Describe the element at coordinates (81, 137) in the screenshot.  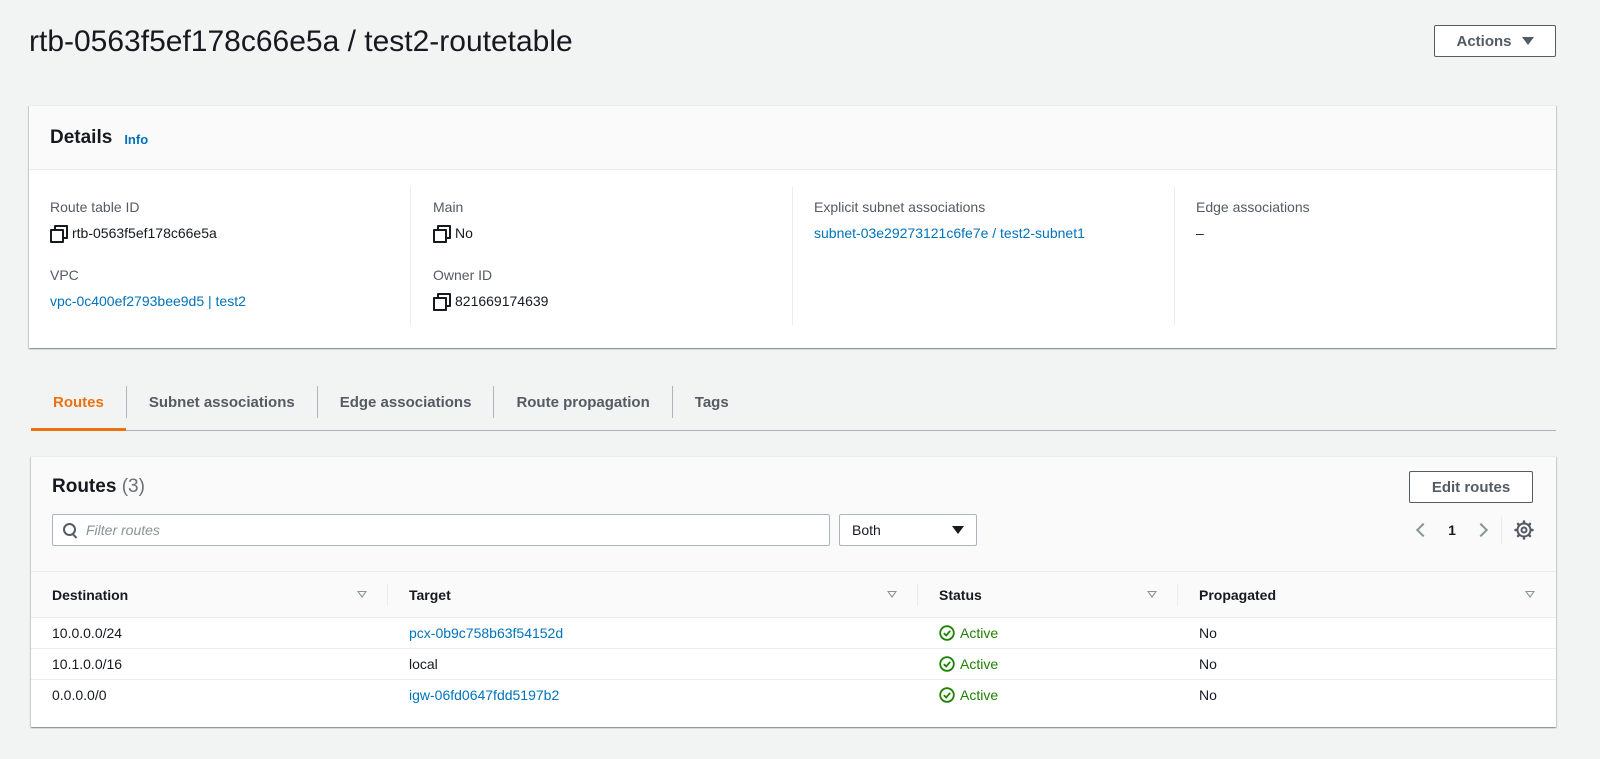
I see `details-title: Details` at that location.